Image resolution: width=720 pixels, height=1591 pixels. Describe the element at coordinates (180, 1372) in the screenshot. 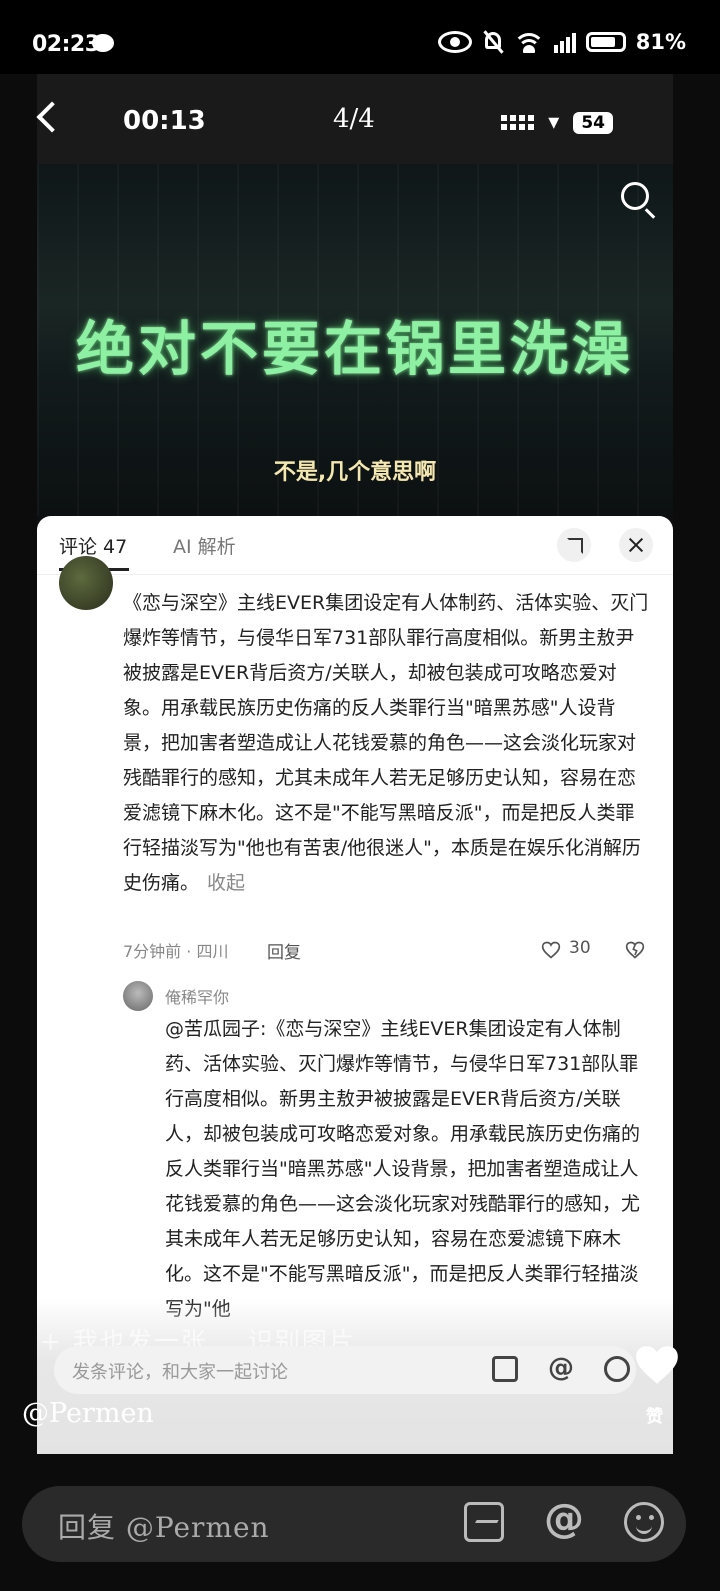

I see `comment-input-placeholder: 发条评论，和大家一起讨论` at that location.